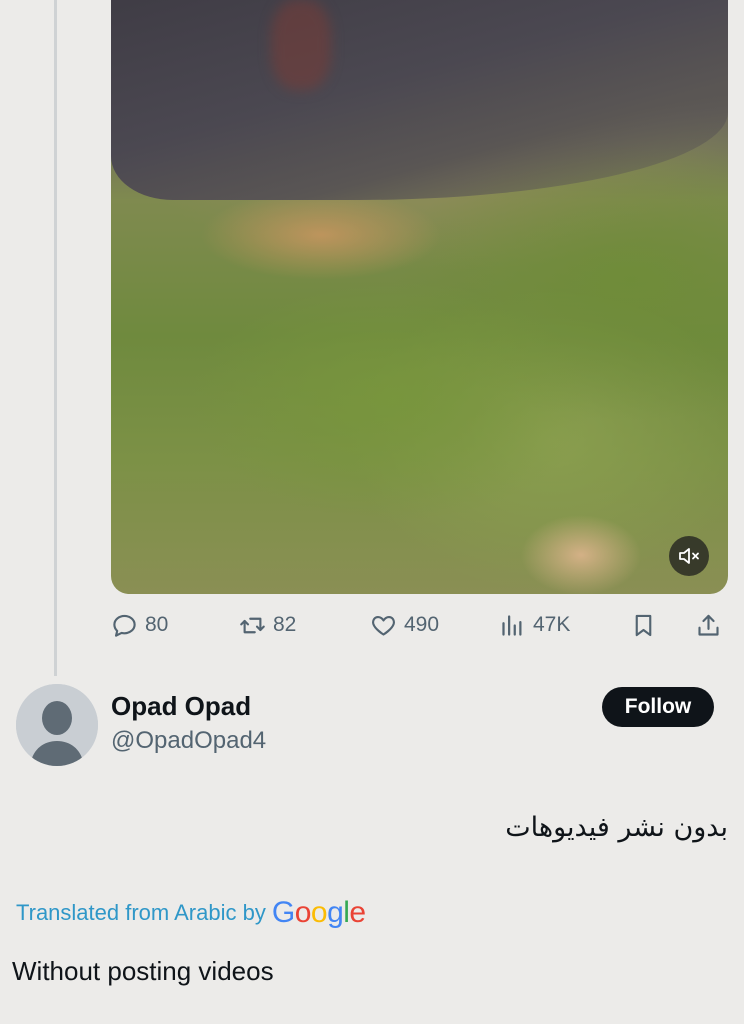  I want to click on display-name: Opad Opad, so click(181, 706).